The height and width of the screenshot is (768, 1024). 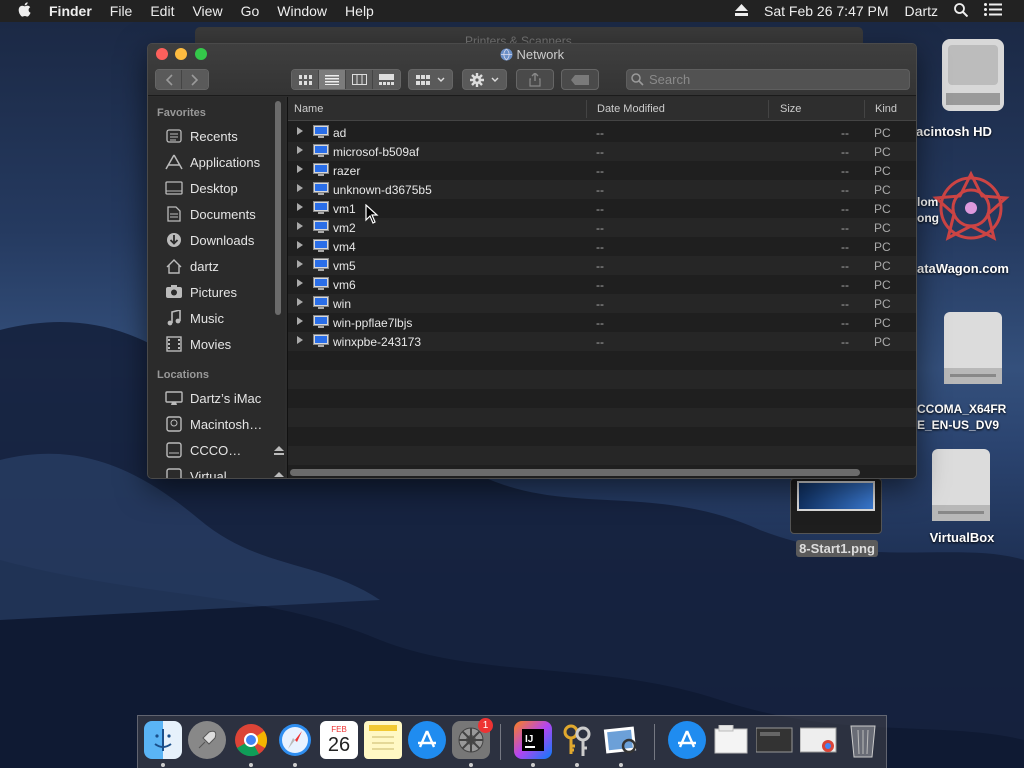 I want to click on sidebar-scrollbar, so click(x=278, y=208).